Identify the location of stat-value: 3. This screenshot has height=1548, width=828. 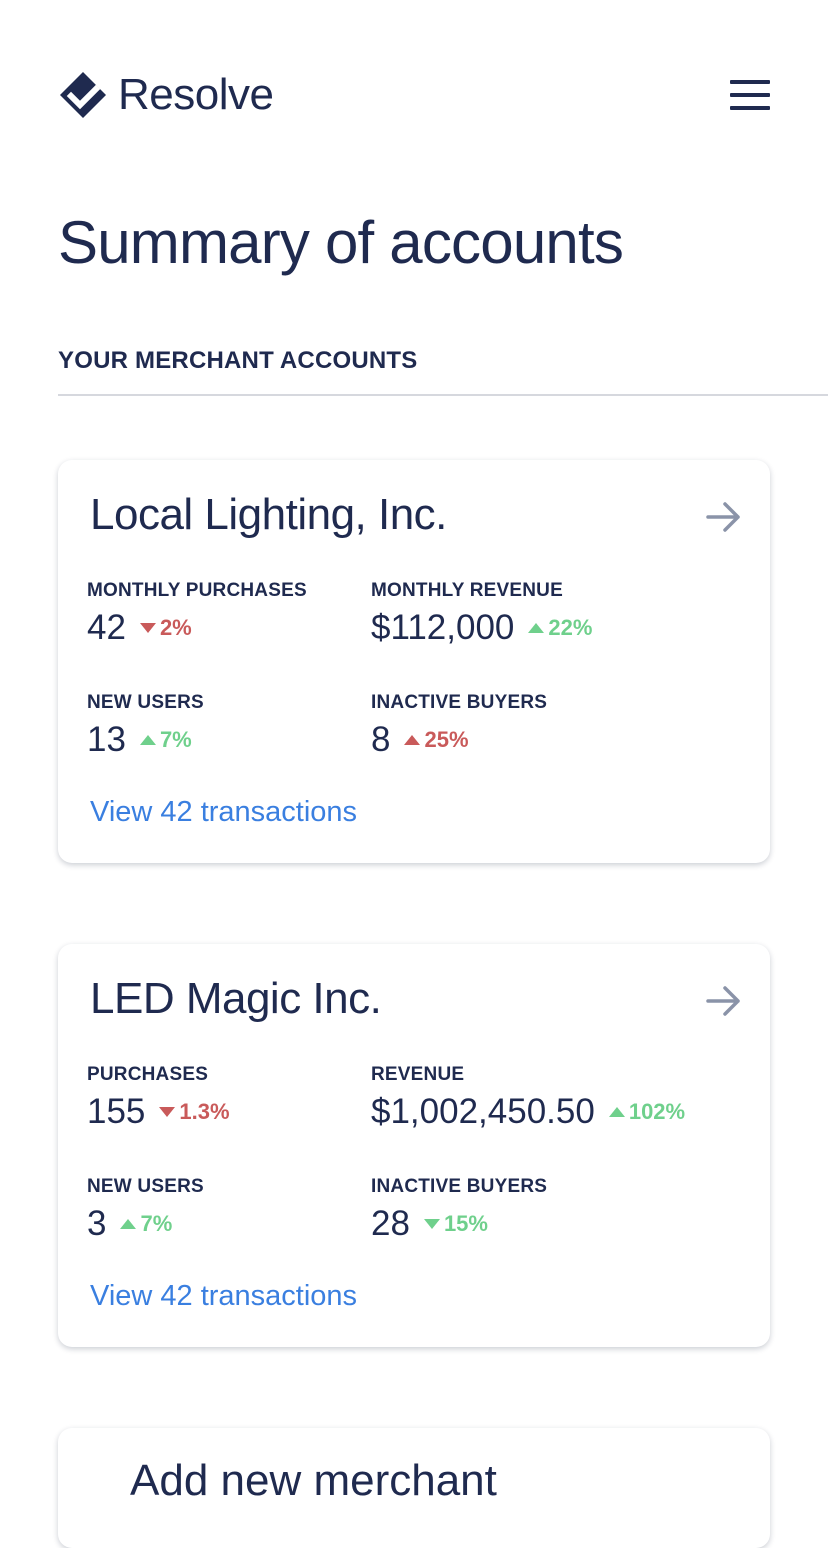
(97, 1223).